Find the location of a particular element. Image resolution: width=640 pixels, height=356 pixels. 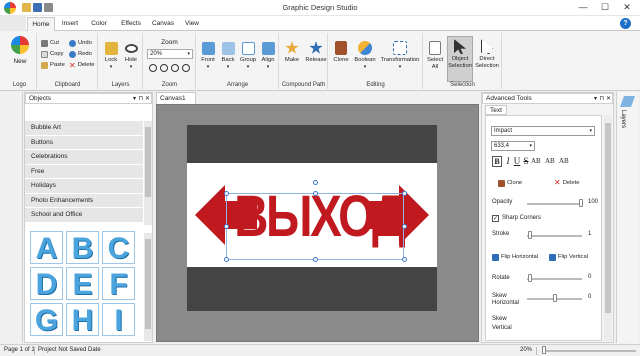

opacity-slider-thumb is located at coordinates (581, 203).